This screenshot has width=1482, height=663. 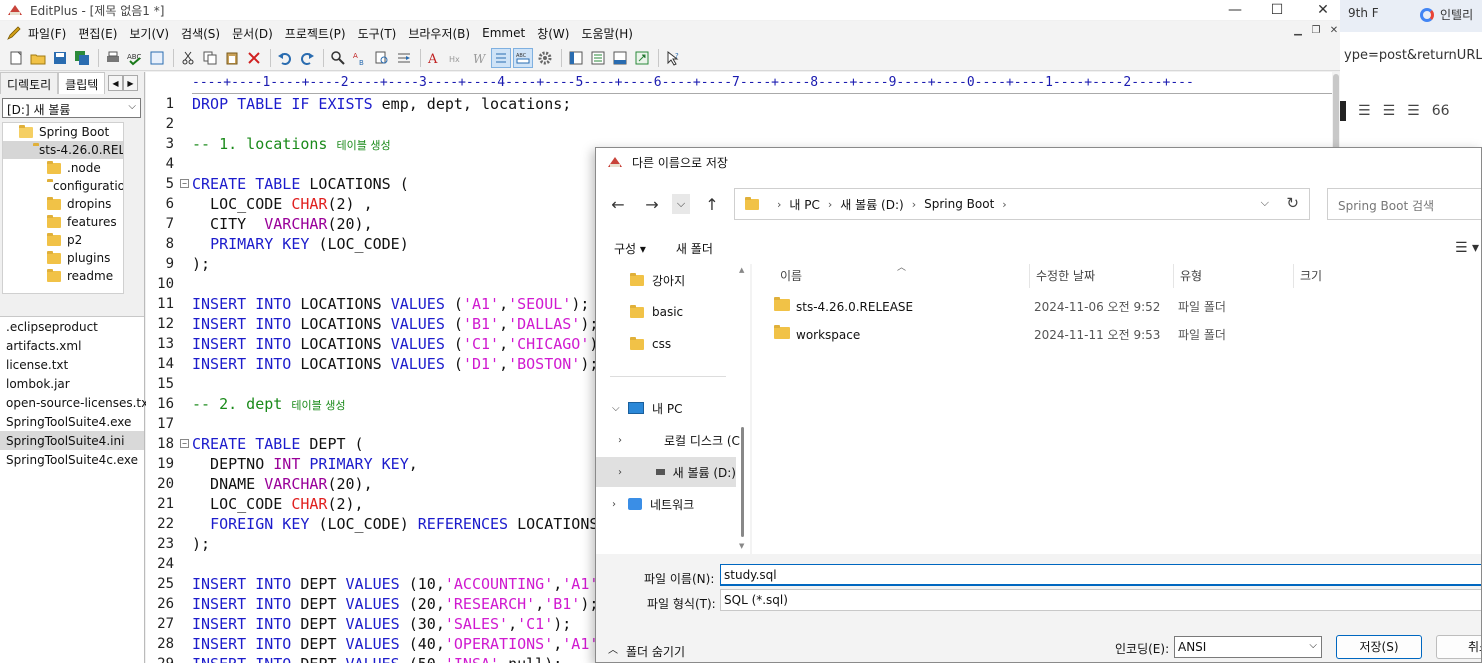 I want to click on search-input: Spring Boot 검색, so click(x=1404, y=204).